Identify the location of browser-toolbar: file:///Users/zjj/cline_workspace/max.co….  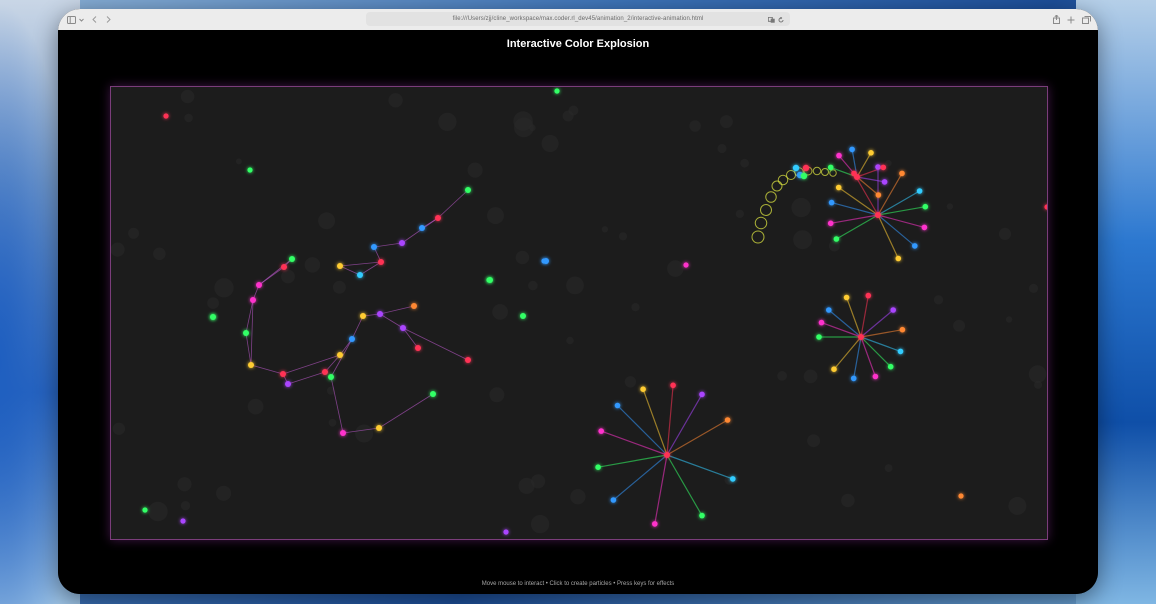
(578, 20).